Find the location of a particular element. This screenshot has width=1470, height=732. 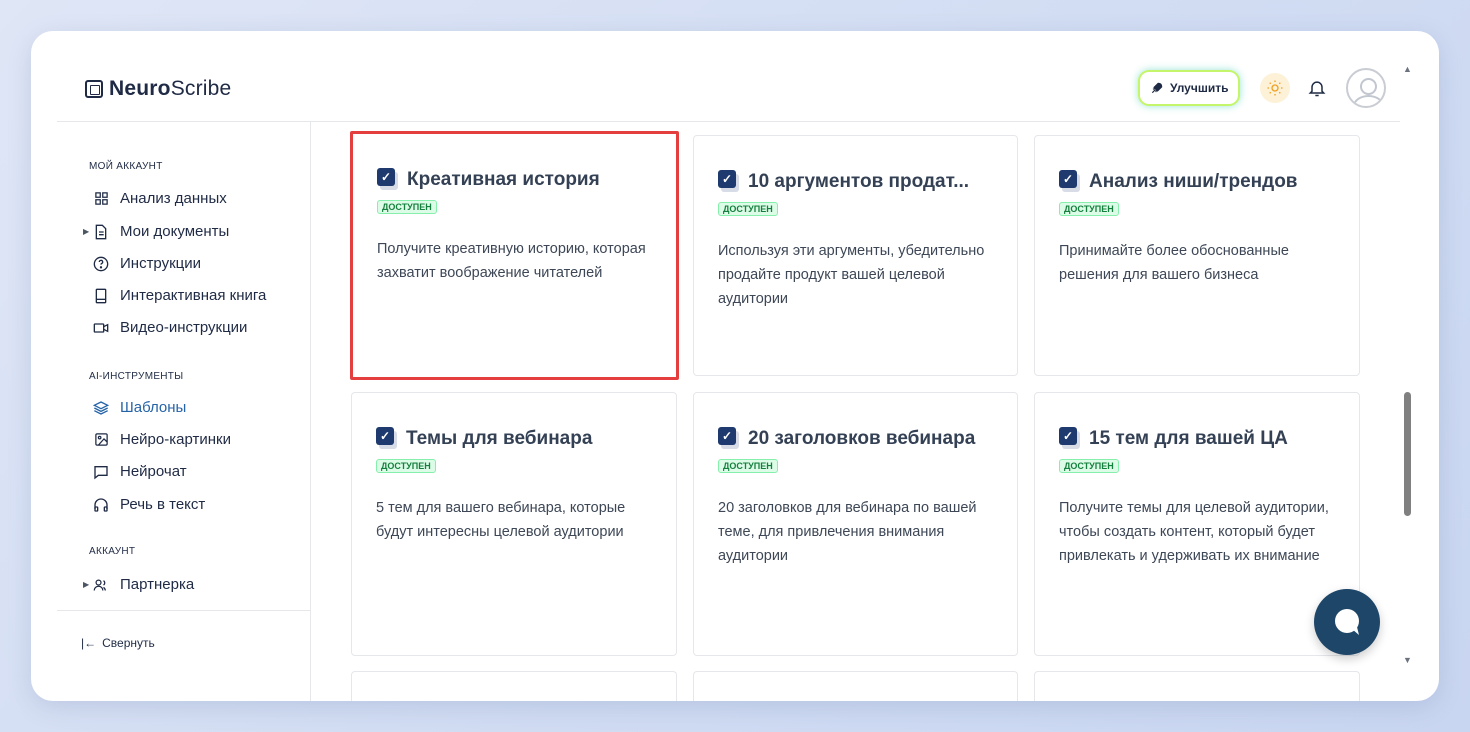

logo-bold: Neuro is located at coordinates (140, 88).